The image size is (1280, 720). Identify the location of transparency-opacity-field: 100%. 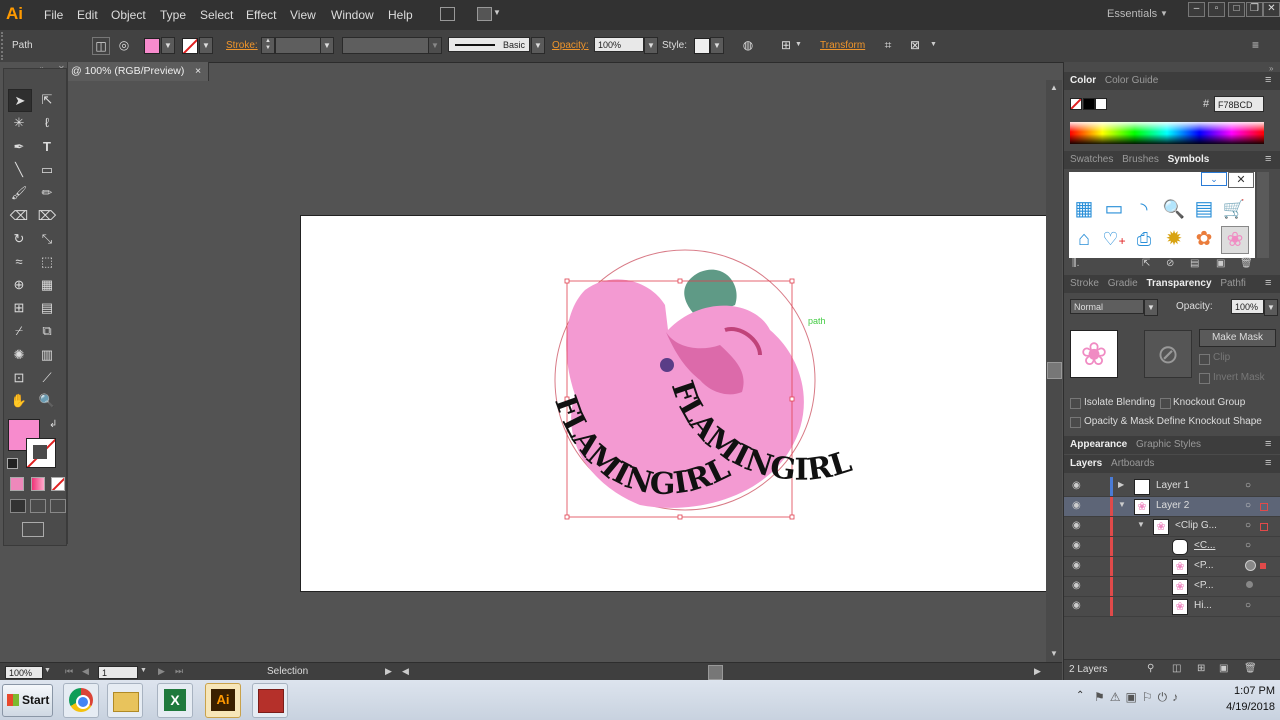
(1247, 306).